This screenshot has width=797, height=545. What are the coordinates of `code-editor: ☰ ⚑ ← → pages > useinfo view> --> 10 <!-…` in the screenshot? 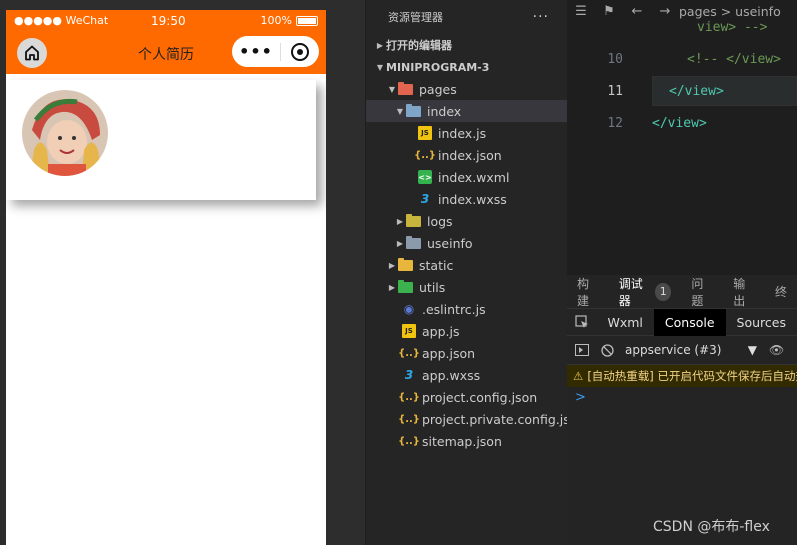 It's located at (682, 137).